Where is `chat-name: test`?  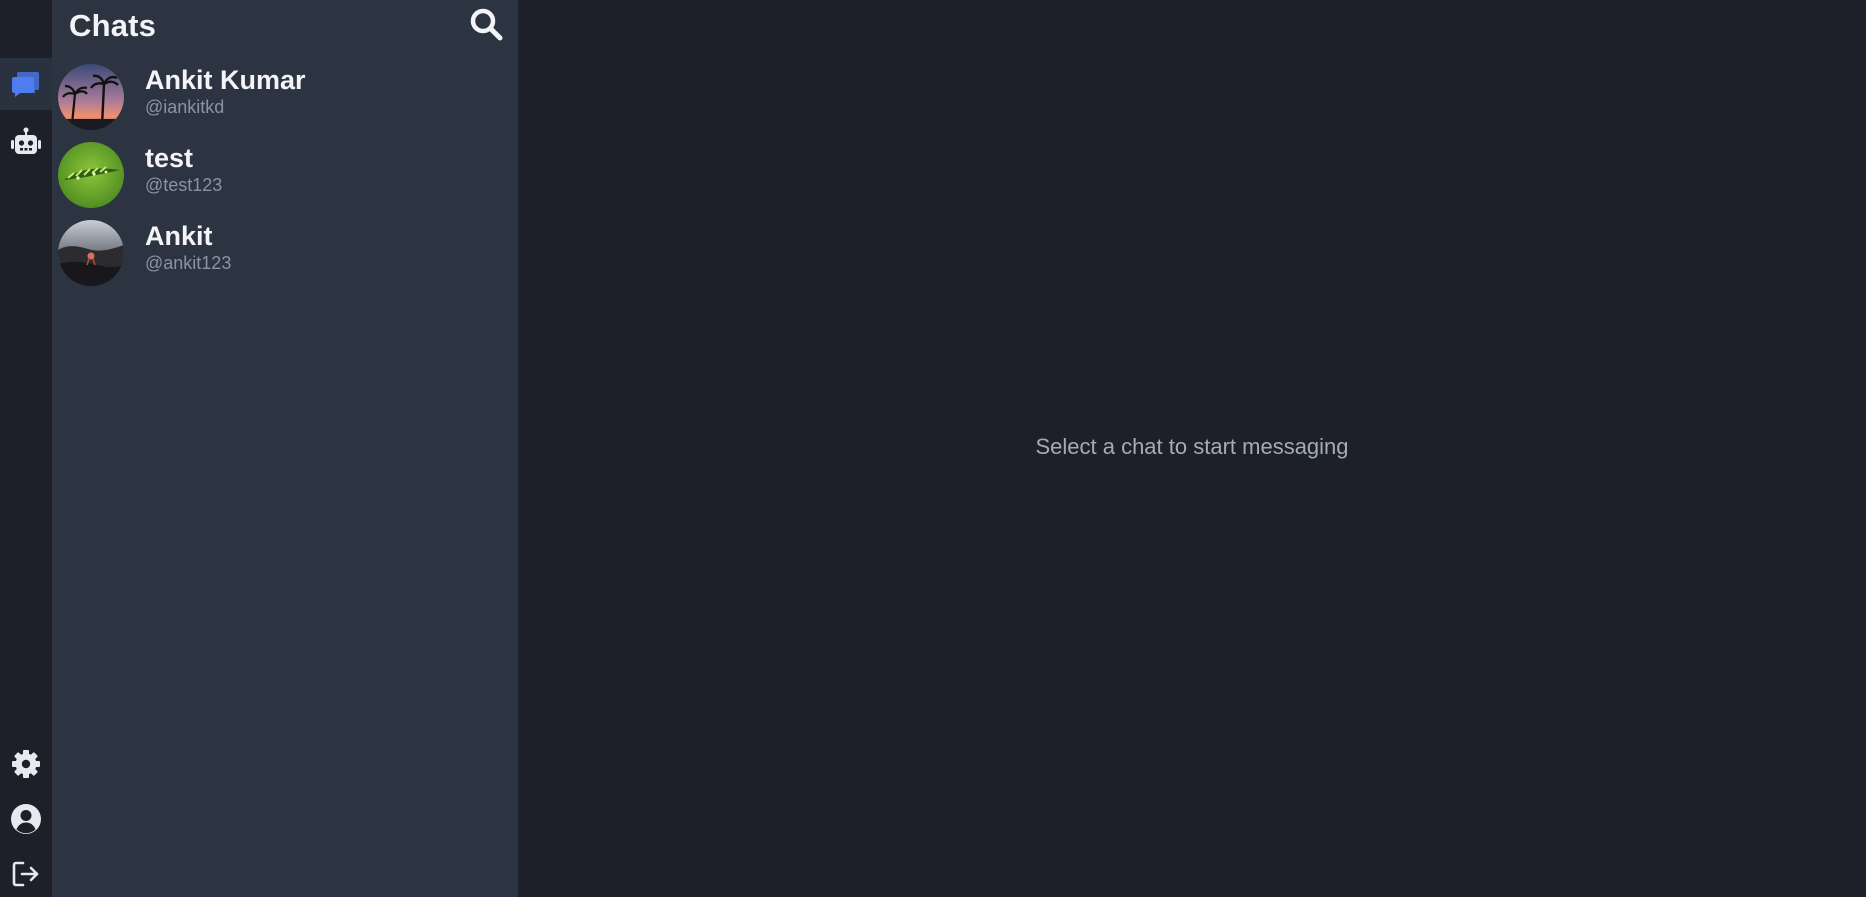 chat-name: test is located at coordinates (169, 158).